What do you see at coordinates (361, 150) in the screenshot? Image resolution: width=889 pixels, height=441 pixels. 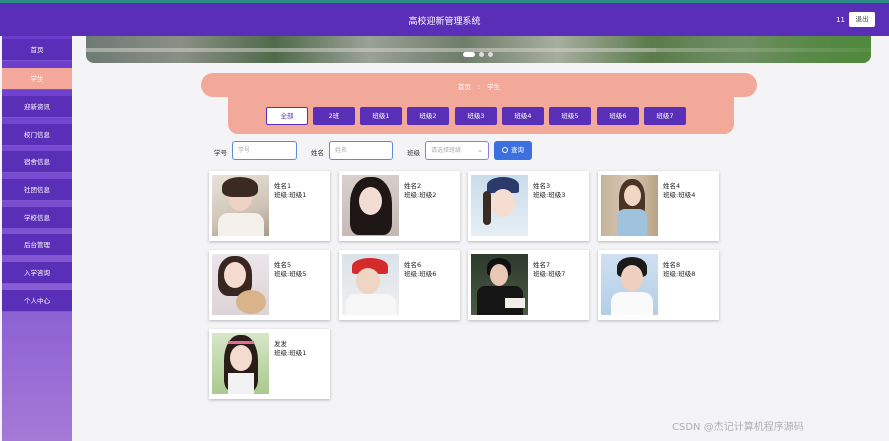 I see `name-input: 姓名` at bounding box center [361, 150].